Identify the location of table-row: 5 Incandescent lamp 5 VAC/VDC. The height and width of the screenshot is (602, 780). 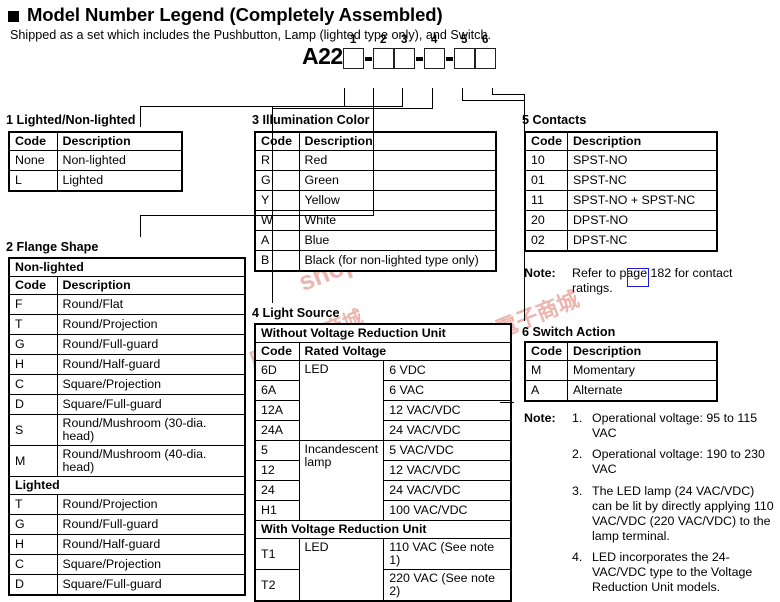
(383, 481).